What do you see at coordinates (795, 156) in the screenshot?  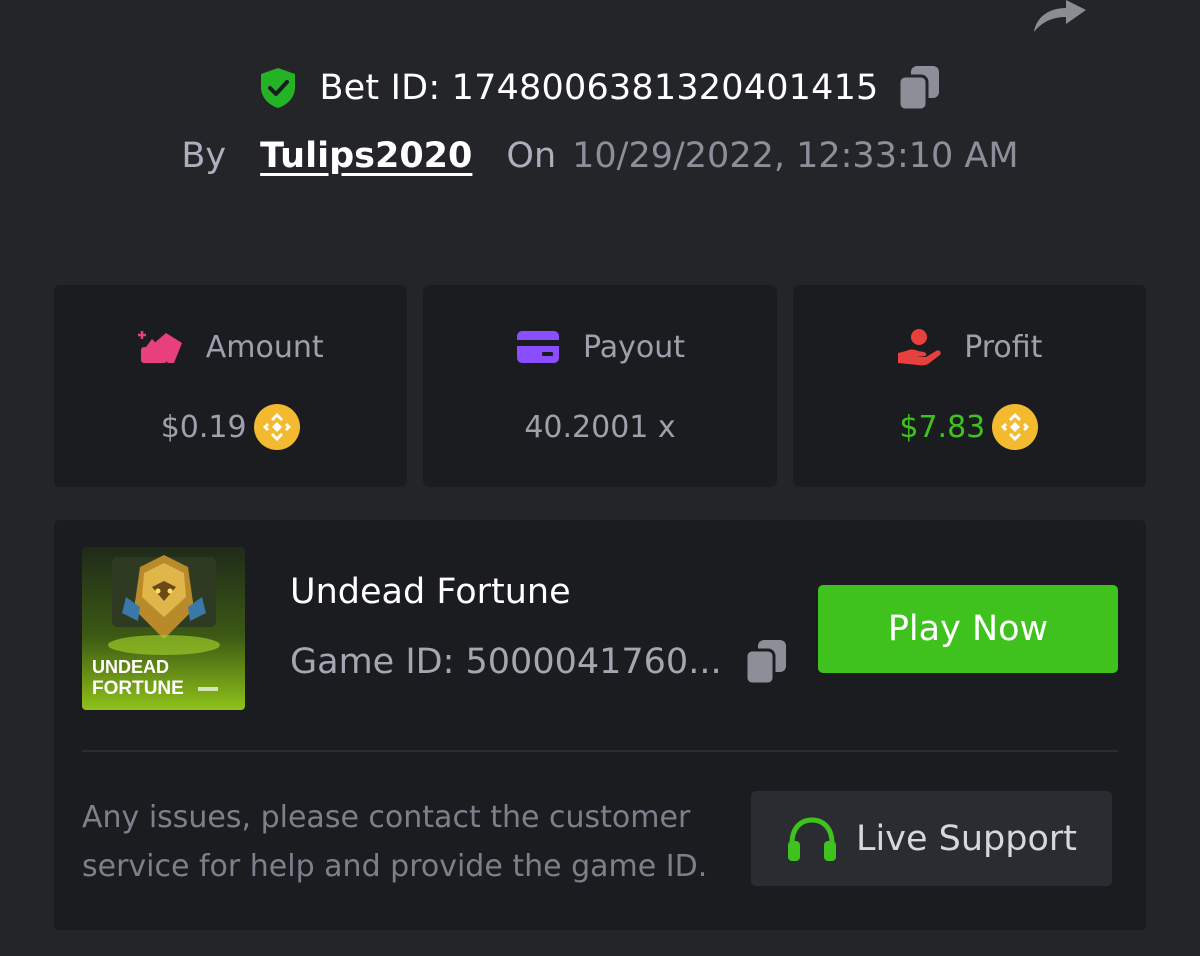 I see `bet-date: 10/29/2022, 12:33:10 AM` at bounding box center [795, 156].